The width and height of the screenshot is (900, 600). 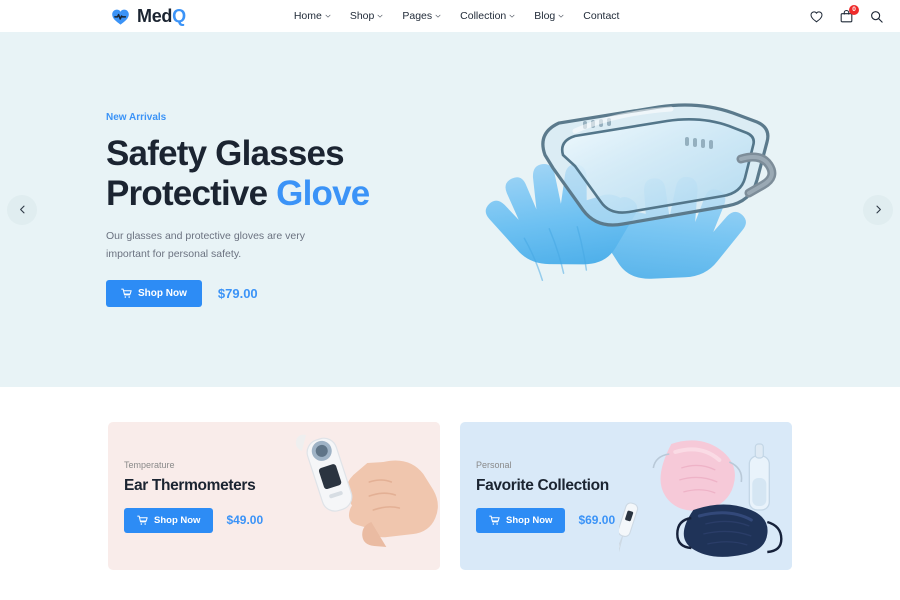 I want to click on hero-shop-now-label: Shop Now, so click(x=162, y=294).